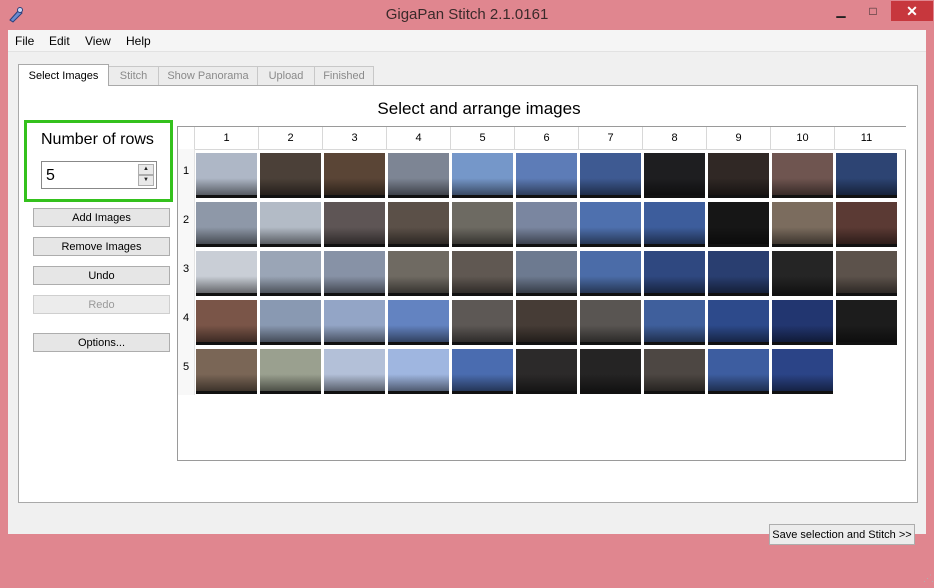  I want to click on column-label: 1, so click(226, 138).